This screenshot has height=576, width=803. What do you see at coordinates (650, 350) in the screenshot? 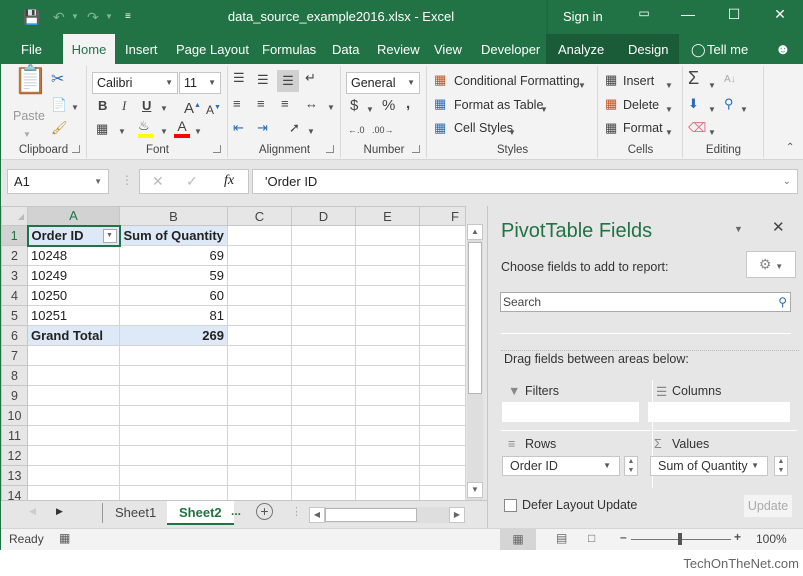
I see `splitter` at bounding box center [650, 350].